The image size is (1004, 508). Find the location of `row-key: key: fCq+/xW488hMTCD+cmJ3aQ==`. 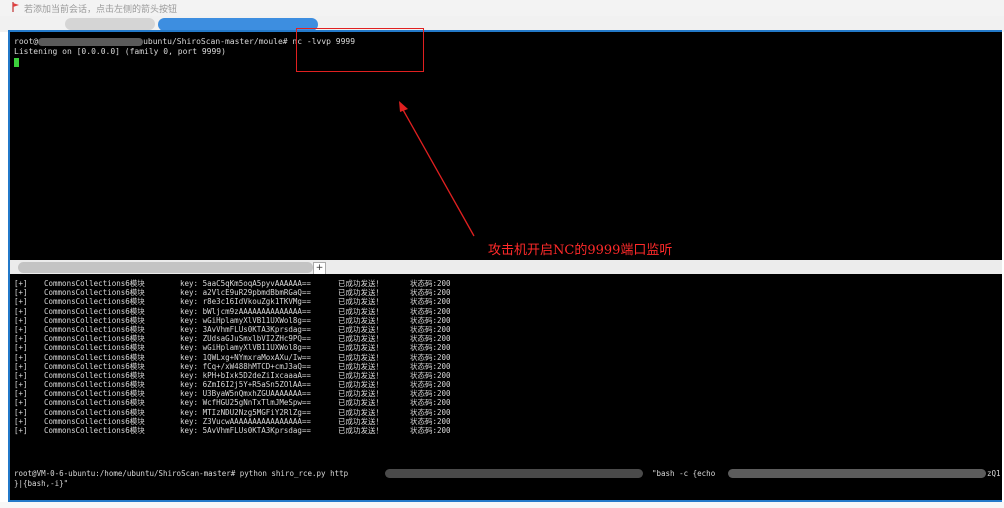

row-key: key: fCq+/xW488hMTCD+cmJ3aQ== is located at coordinates (245, 366).